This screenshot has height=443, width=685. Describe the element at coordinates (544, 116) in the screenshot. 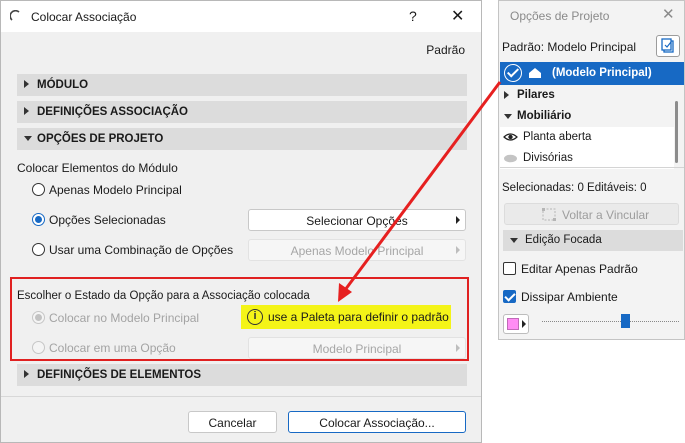

I see `tree-item-furniture-label: Mobiliário` at that location.